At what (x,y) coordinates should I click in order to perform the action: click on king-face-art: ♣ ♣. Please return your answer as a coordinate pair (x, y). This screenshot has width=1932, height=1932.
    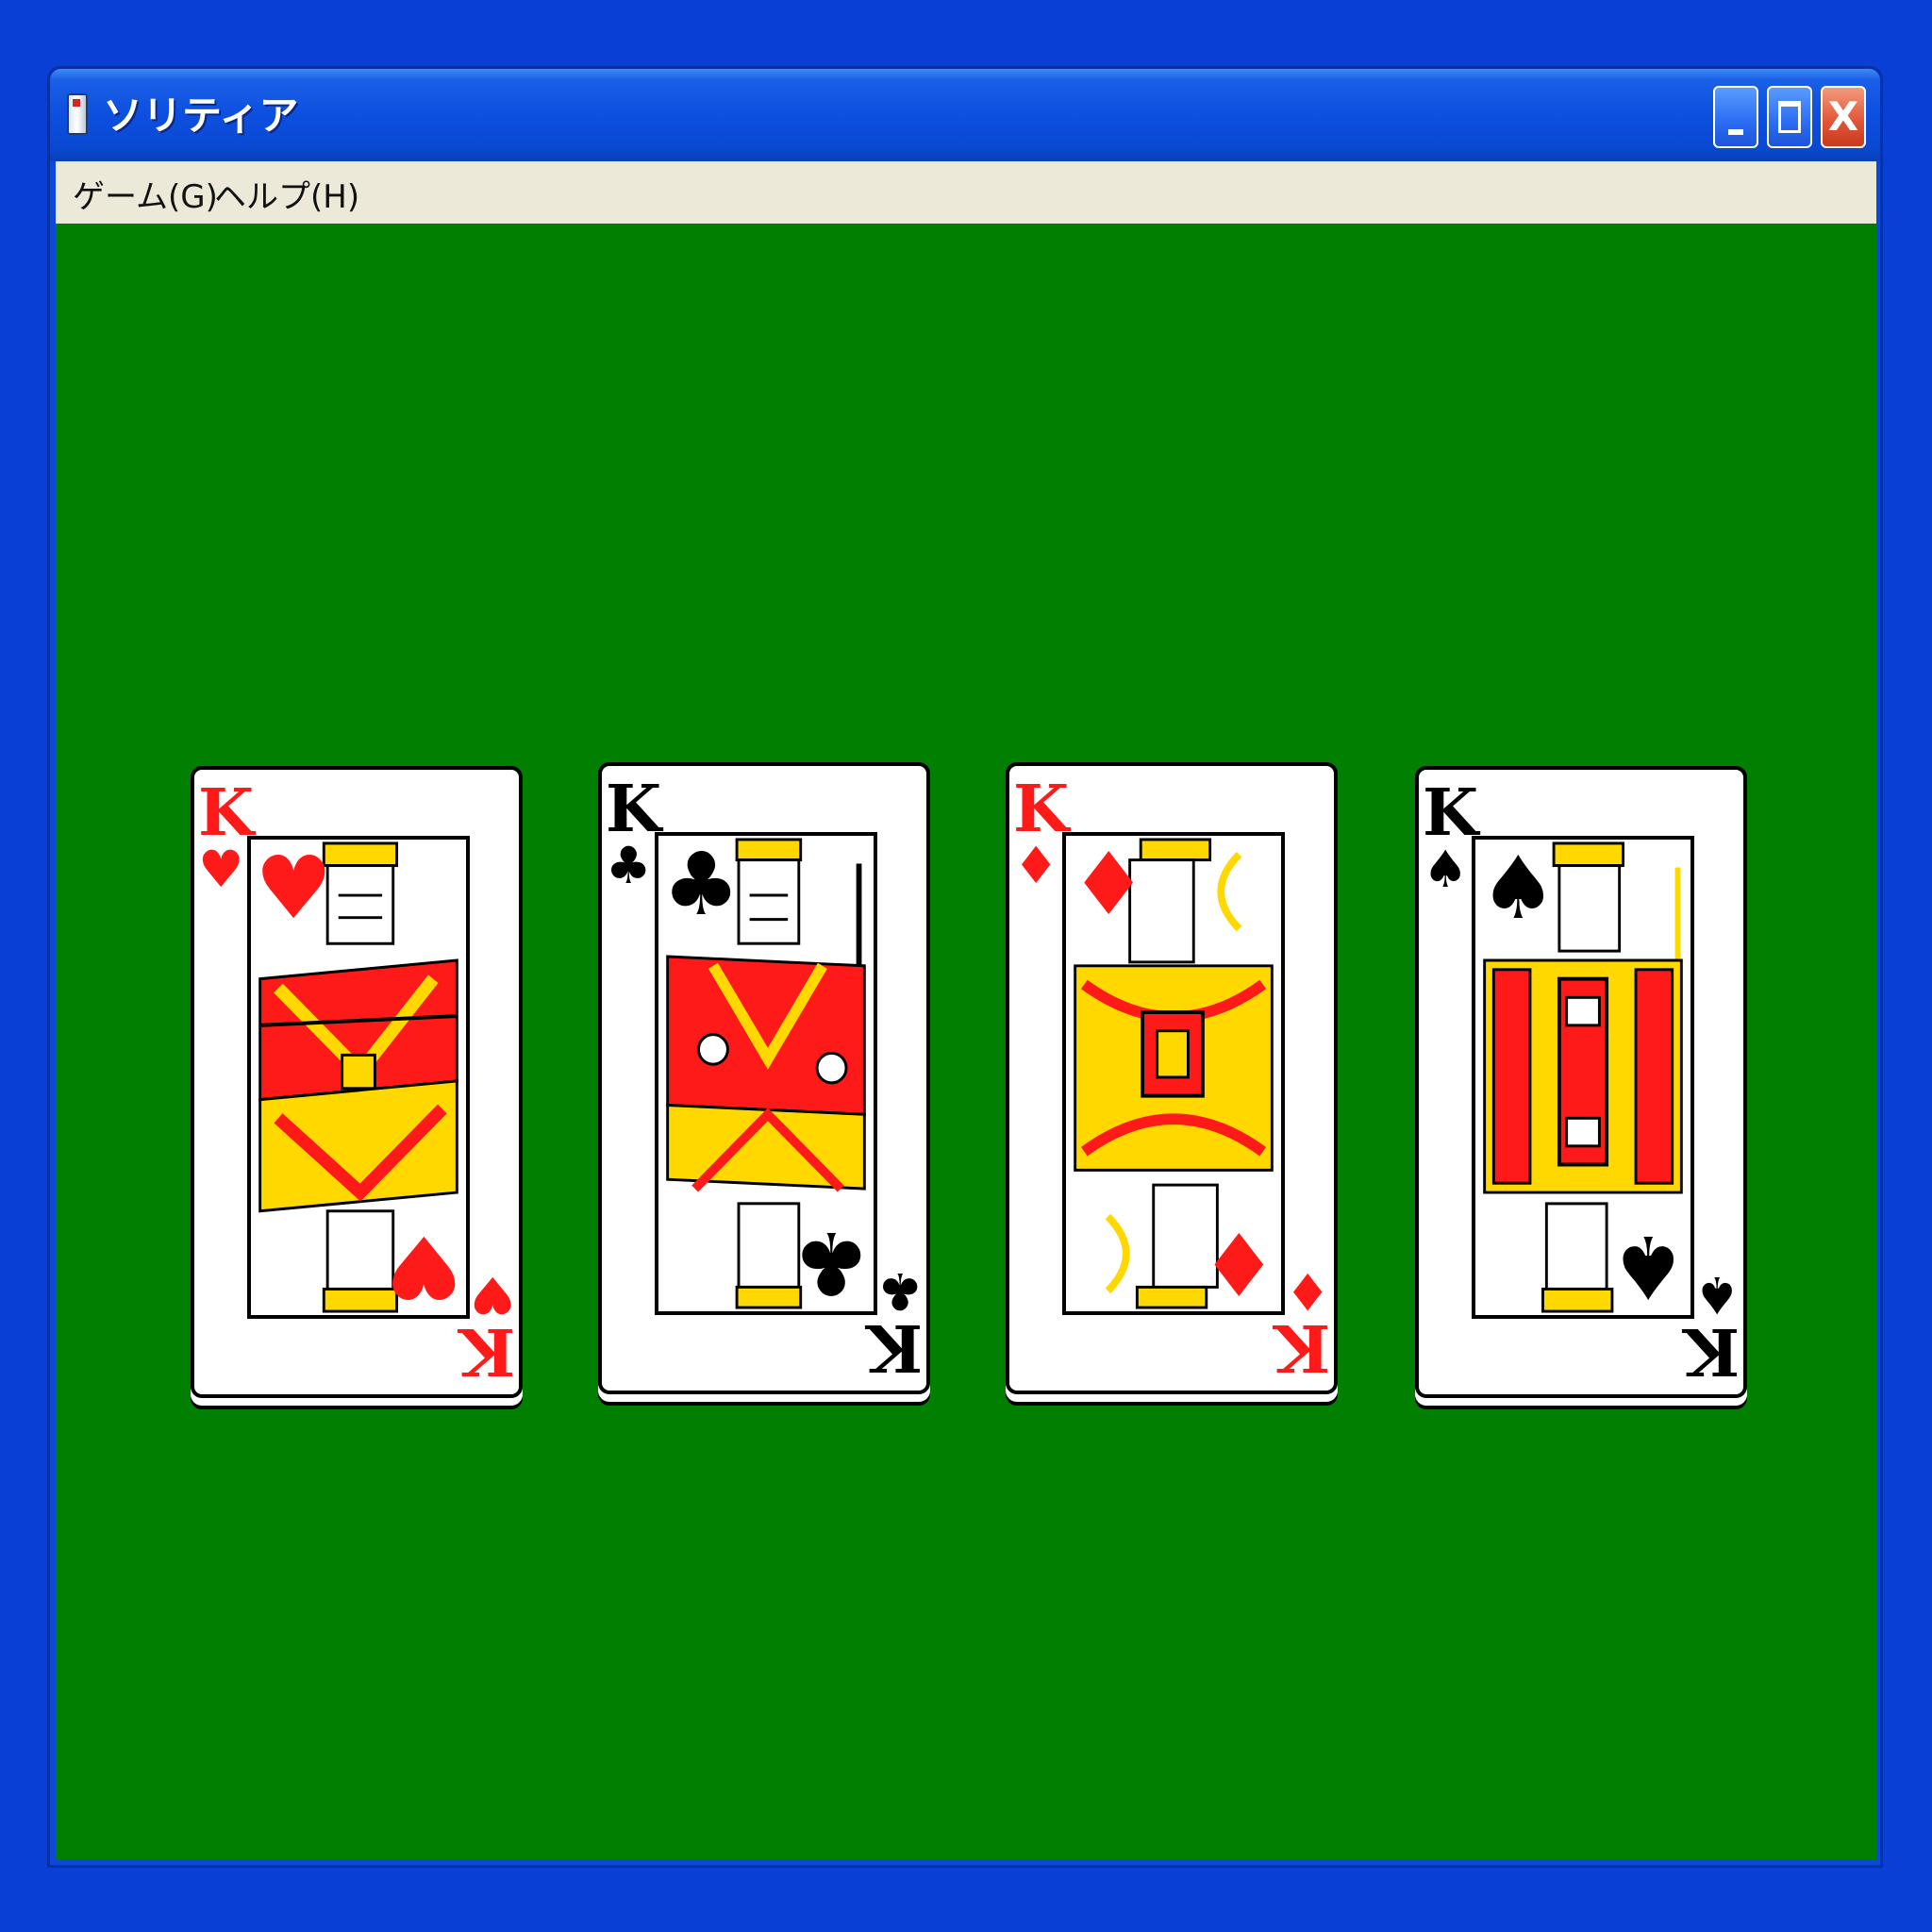
    Looking at the image, I should click on (766, 1074).